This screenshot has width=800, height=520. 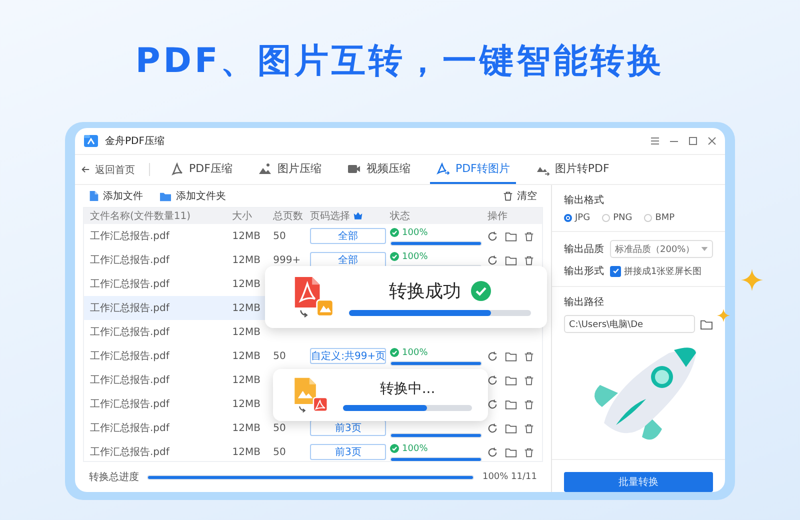 What do you see at coordinates (288, 216) in the screenshot?
I see `column-header: 总页数` at bounding box center [288, 216].